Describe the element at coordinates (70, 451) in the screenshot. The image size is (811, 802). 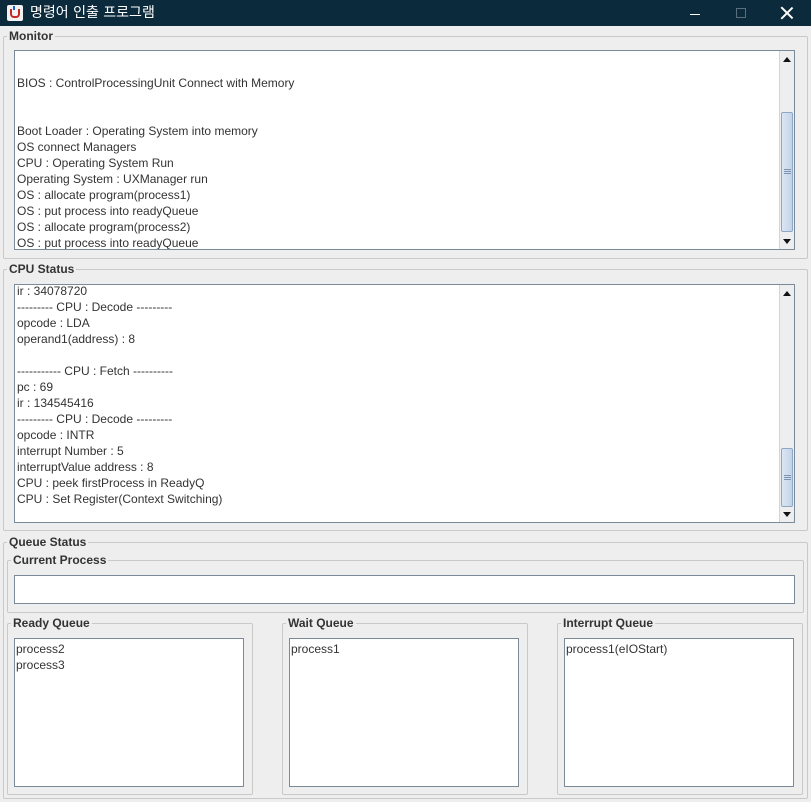
I see `cpu-status-log-line: interrupt Number : 5` at that location.